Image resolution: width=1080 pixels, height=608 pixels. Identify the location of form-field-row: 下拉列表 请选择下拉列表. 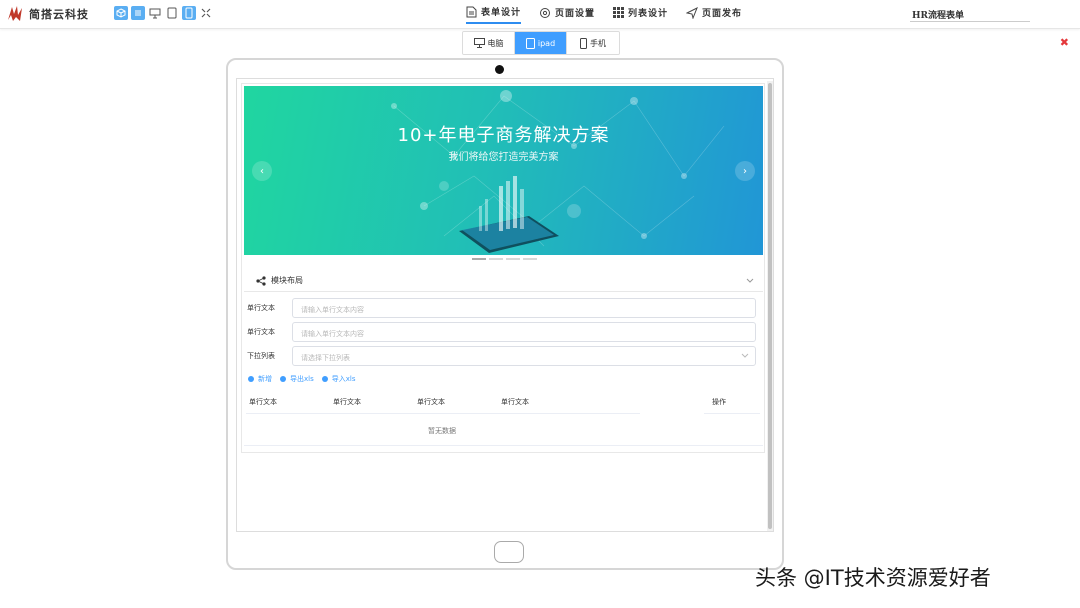
(503, 356).